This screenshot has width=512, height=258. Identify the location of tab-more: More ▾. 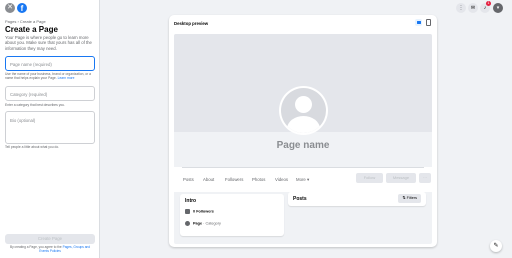
(303, 179).